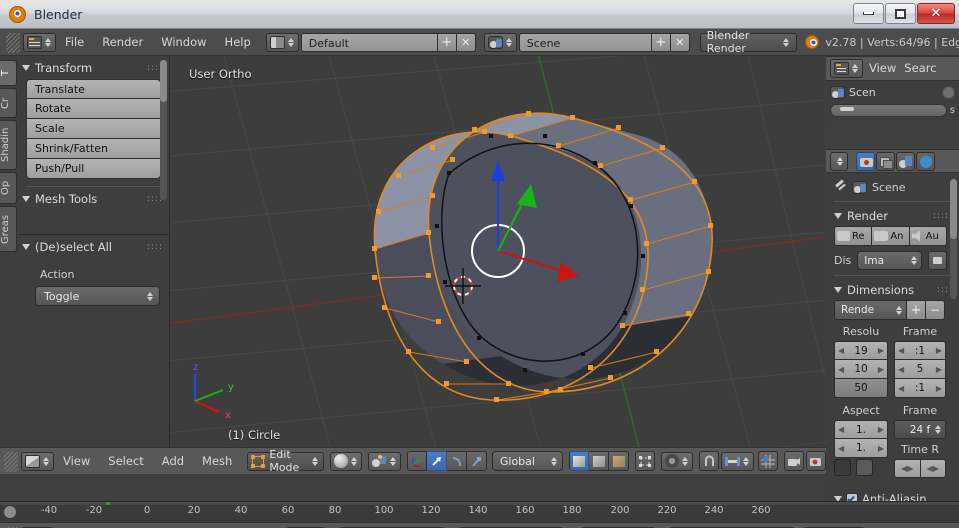 The image size is (959, 528). What do you see at coordinates (122, 42) in the screenshot?
I see `menu-render: Render` at bounding box center [122, 42].